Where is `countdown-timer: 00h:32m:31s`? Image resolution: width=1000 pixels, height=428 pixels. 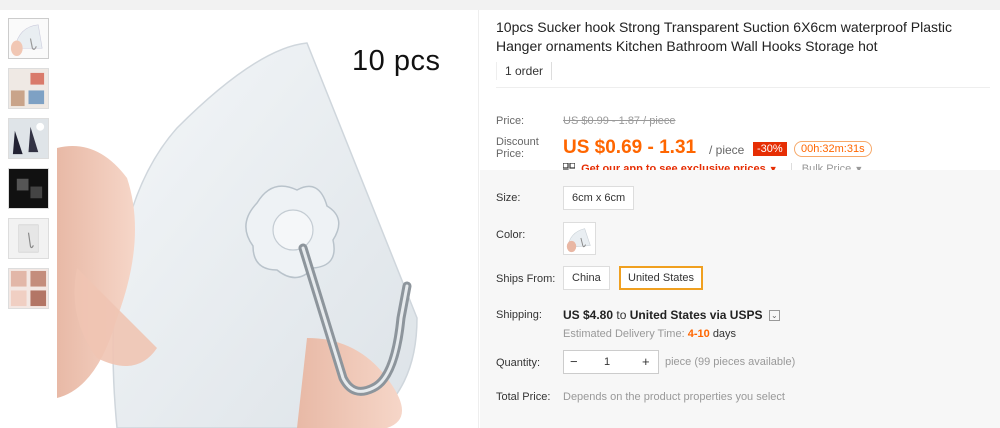 countdown-timer: 00h:32m:31s is located at coordinates (833, 149).